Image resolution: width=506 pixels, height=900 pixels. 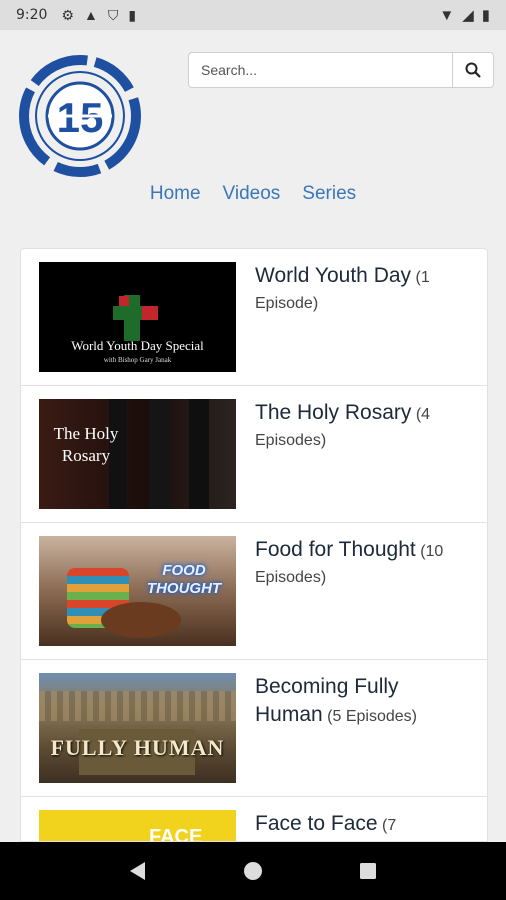 I want to click on nav-series: Series, so click(x=329, y=194).